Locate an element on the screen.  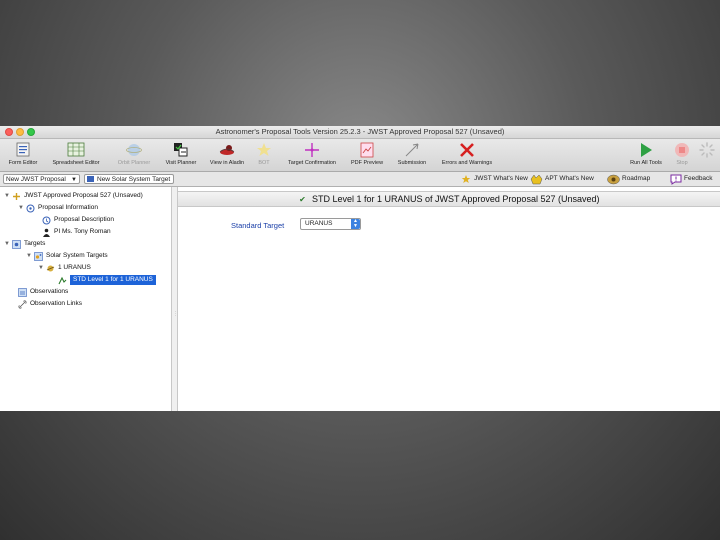
feedback-icon is located at coordinates (675, 179).